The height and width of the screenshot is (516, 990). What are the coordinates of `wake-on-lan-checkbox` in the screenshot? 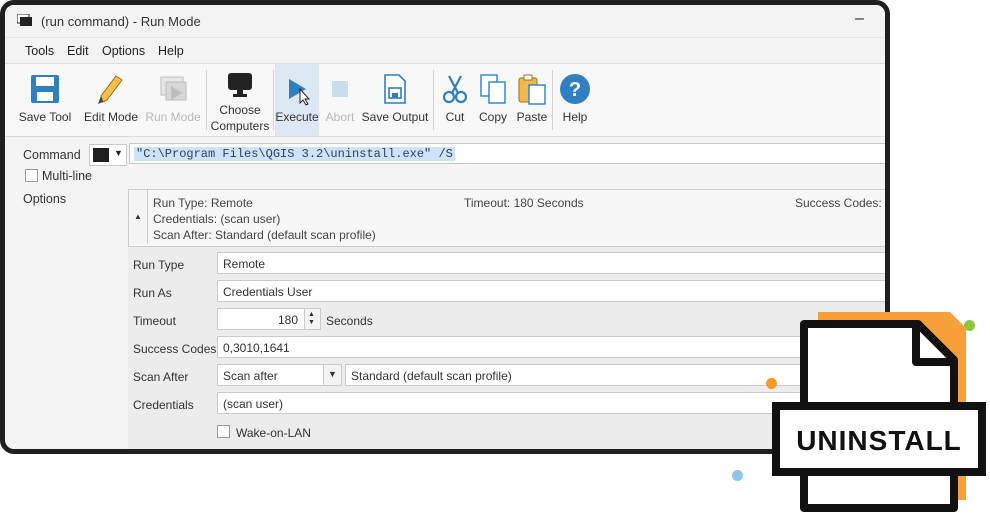 It's located at (223, 431).